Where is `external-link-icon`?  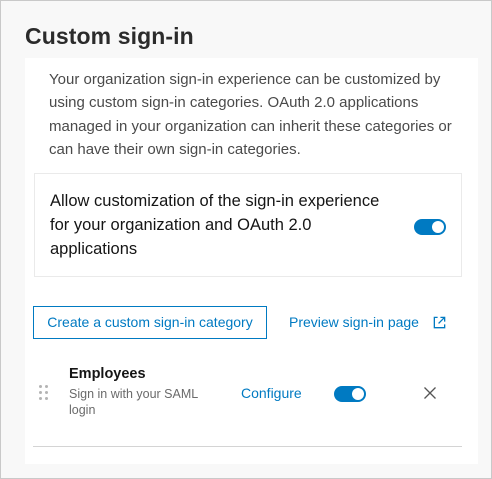
external-link-icon is located at coordinates (439, 322).